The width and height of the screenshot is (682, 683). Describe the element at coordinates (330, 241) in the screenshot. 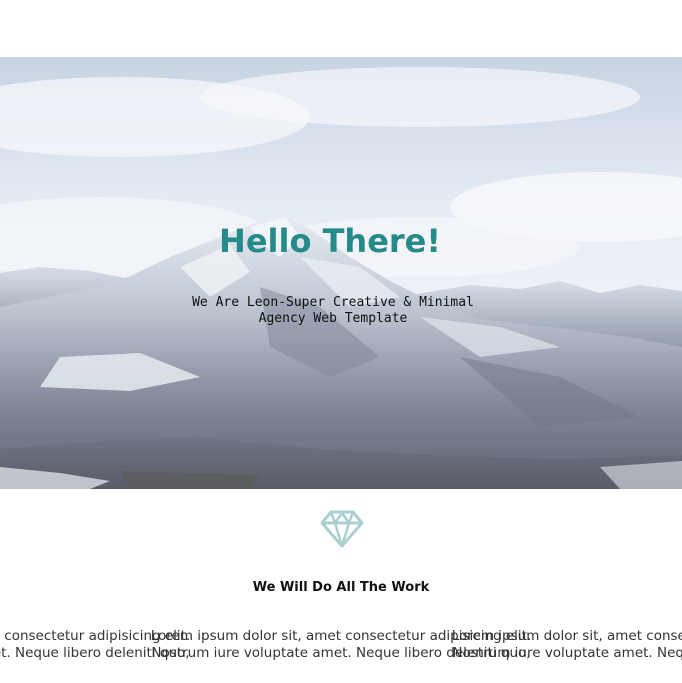

I see `hero-title: Hello There!` at that location.